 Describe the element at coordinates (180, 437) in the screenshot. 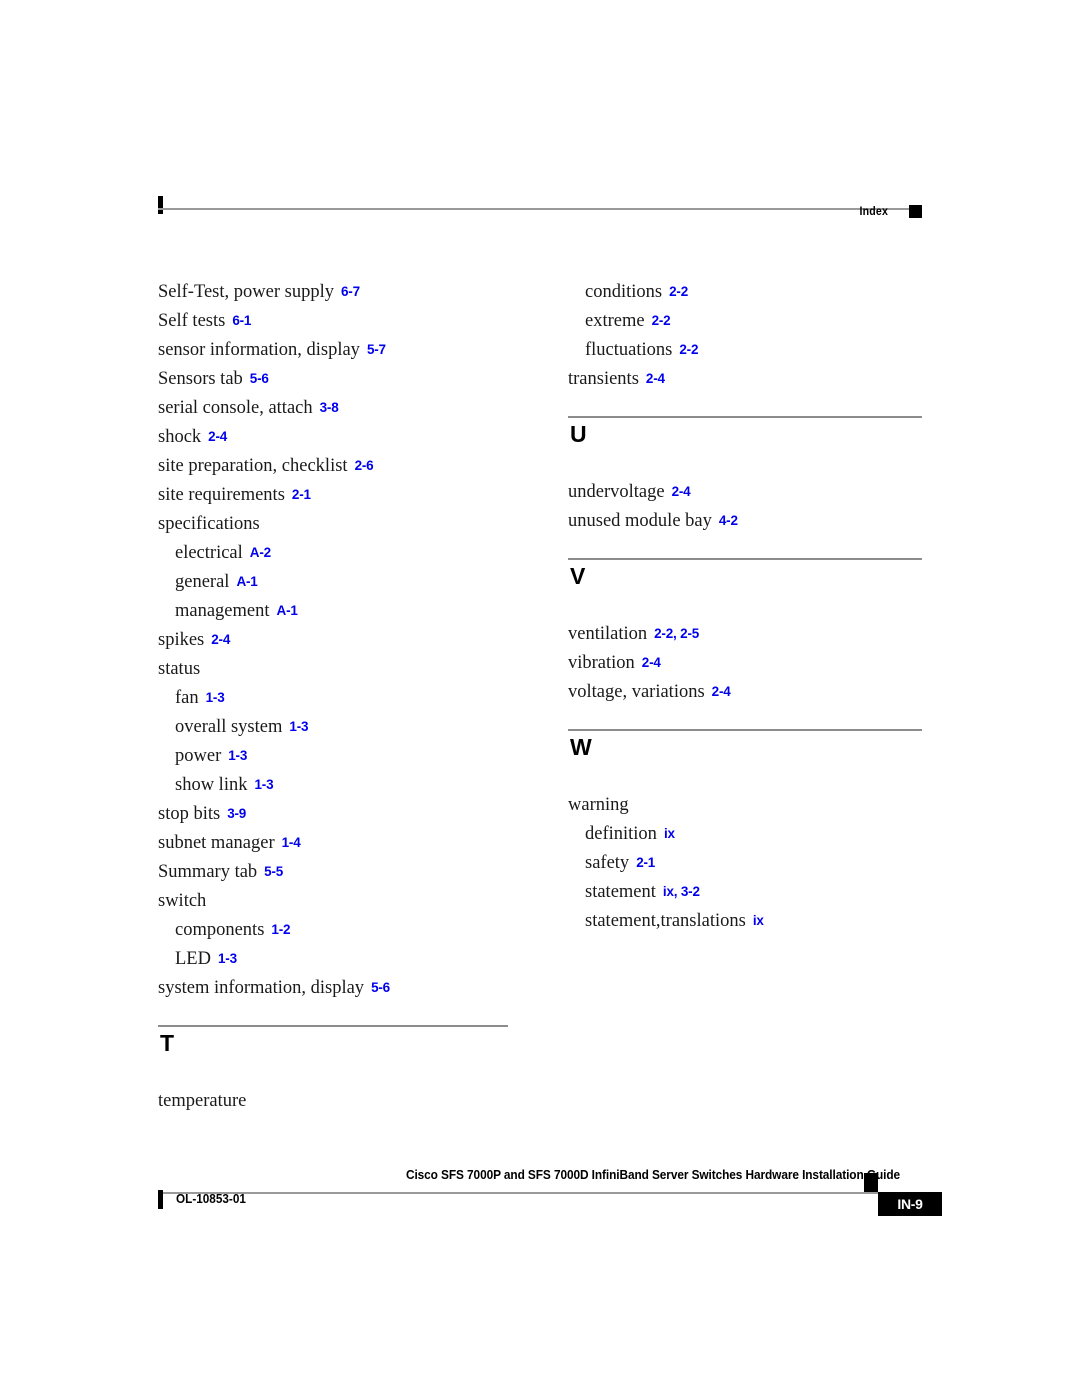

I see `index-entry-term: shock` at that location.